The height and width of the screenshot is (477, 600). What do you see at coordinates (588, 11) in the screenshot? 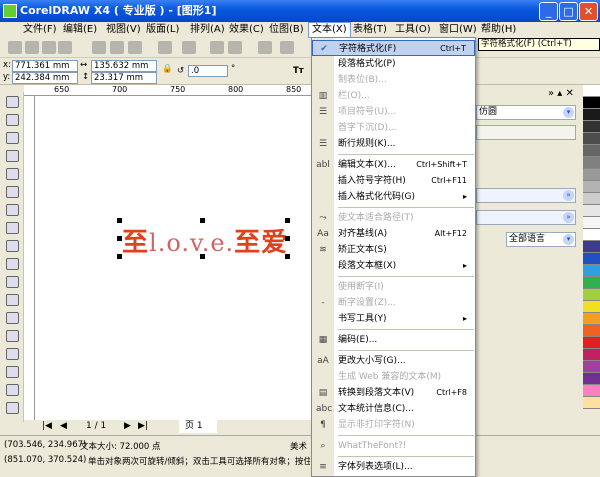
I see `close-button: ✕` at bounding box center [588, 11].